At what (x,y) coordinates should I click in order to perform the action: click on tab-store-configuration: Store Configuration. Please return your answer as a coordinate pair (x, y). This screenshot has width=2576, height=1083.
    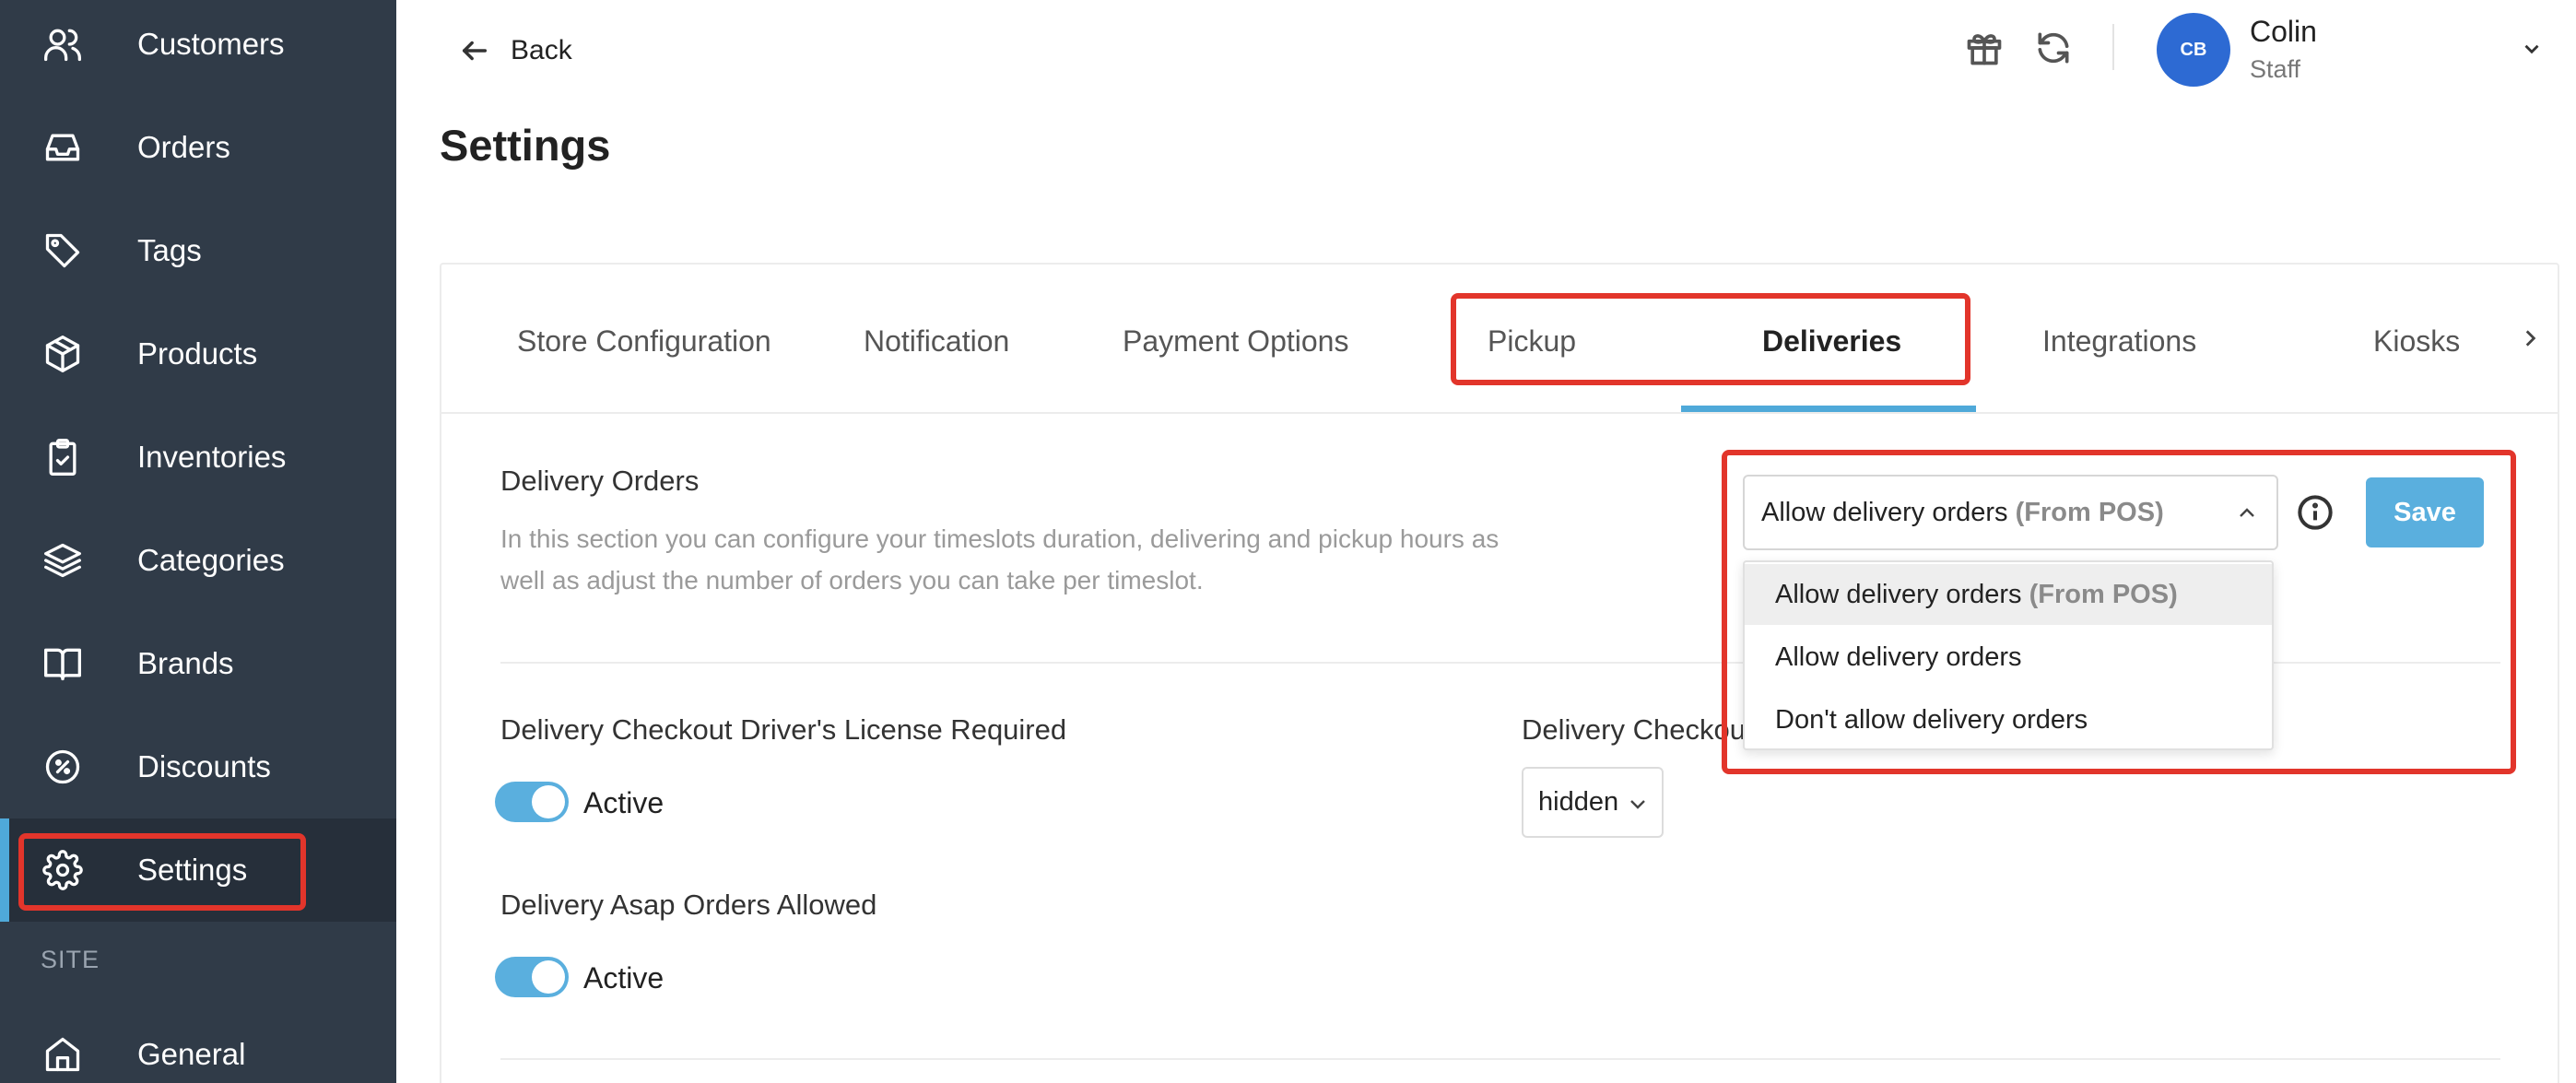
    Looking at the image, I should click on (644, 341).